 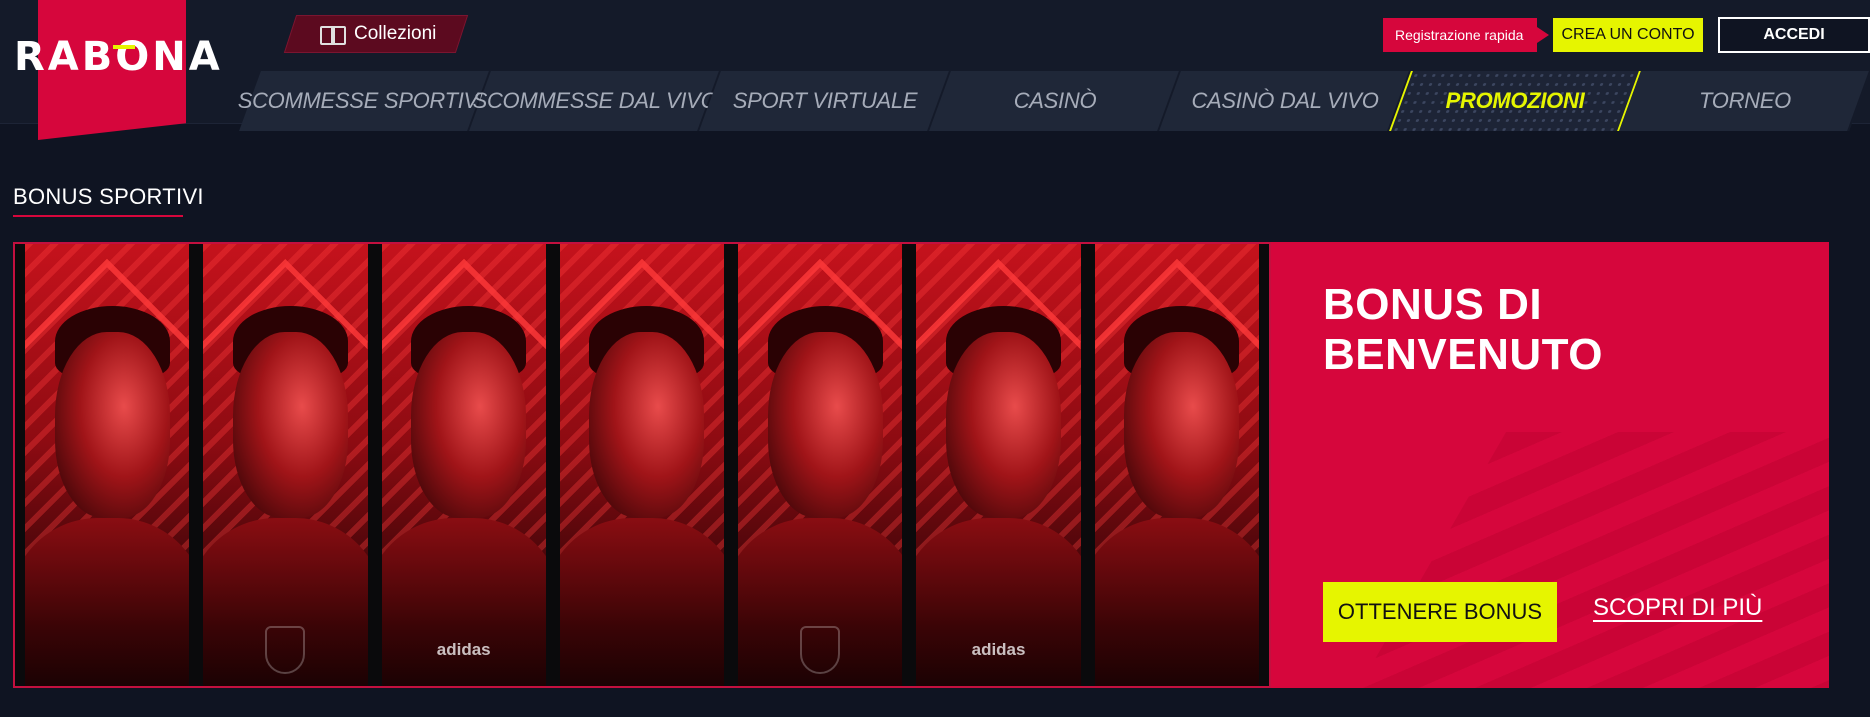 What do you see at coordinates (1466, 35) in the screenshot?
I see `quick-registration-badge: Registrazione rapida` at bounding box center [1466, 35].